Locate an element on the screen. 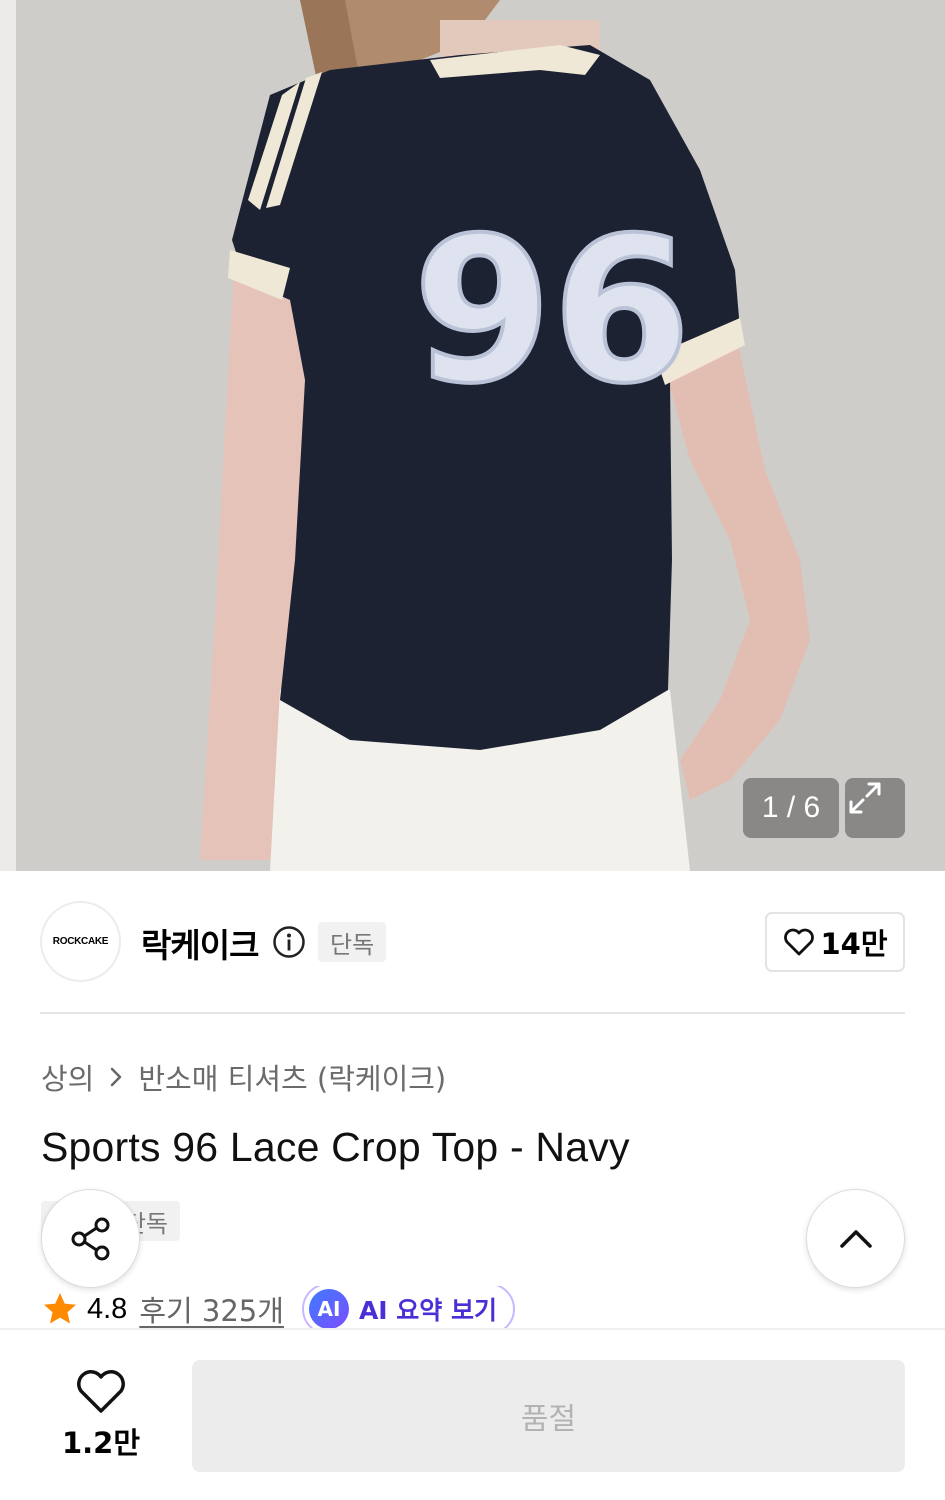  brand-like-button: 14만 is located at coordinates (835, 942).